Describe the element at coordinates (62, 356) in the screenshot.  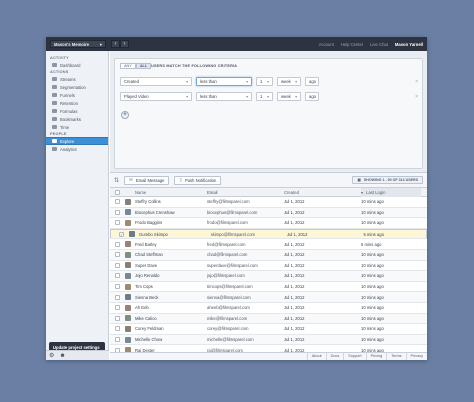
I see `person-icon: ☻` at that location.